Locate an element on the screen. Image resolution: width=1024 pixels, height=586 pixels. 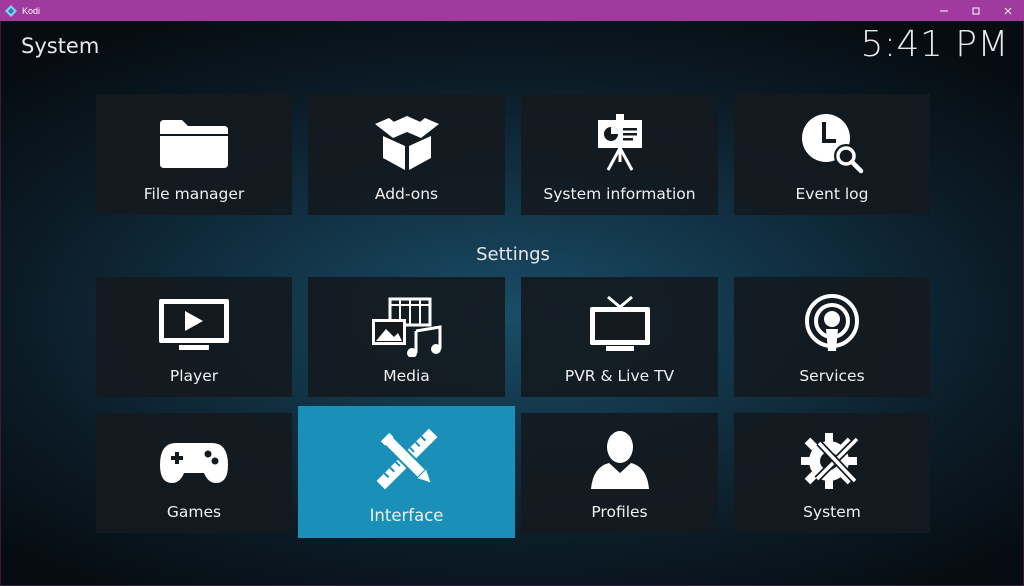
clock: 5:41 PM is located at coordinates (934, 44).